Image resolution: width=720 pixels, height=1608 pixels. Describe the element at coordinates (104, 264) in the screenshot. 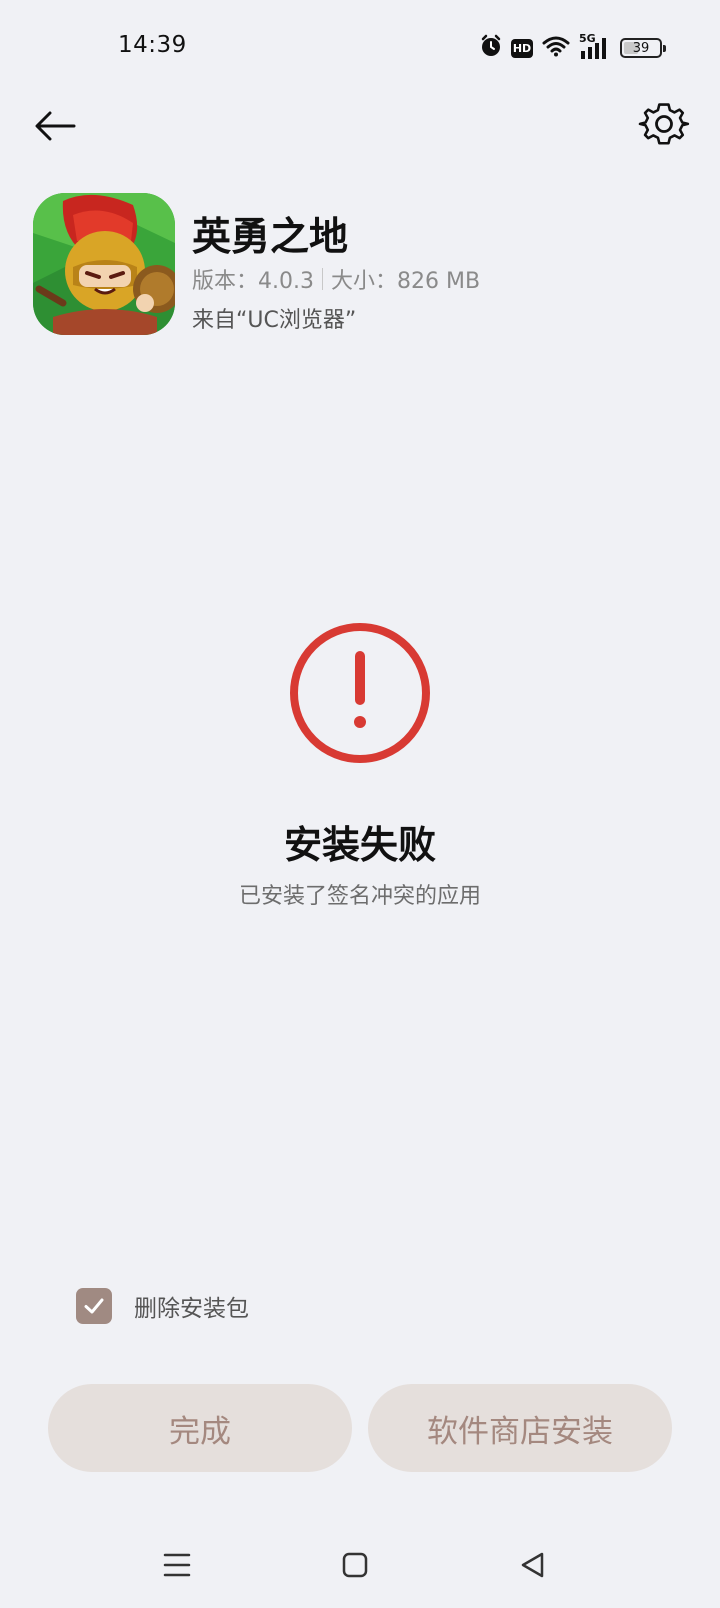

I see `app-icon` at that location.